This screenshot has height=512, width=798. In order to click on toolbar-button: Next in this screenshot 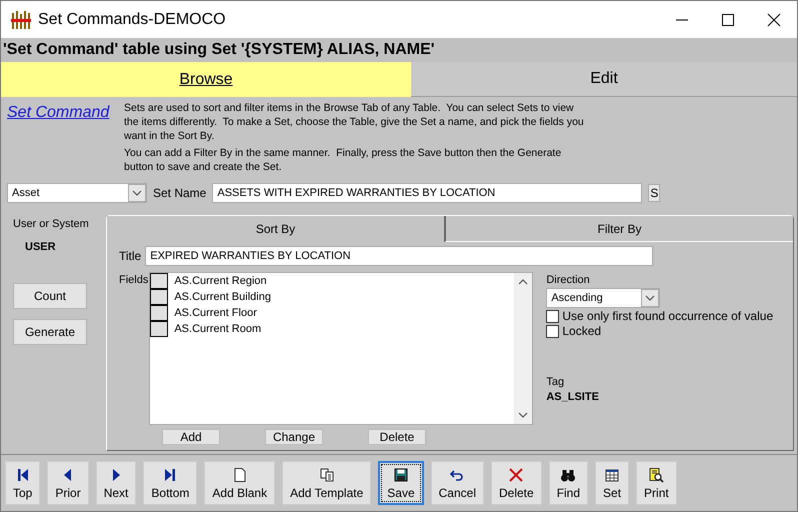, I will do `click(116, 483)`.